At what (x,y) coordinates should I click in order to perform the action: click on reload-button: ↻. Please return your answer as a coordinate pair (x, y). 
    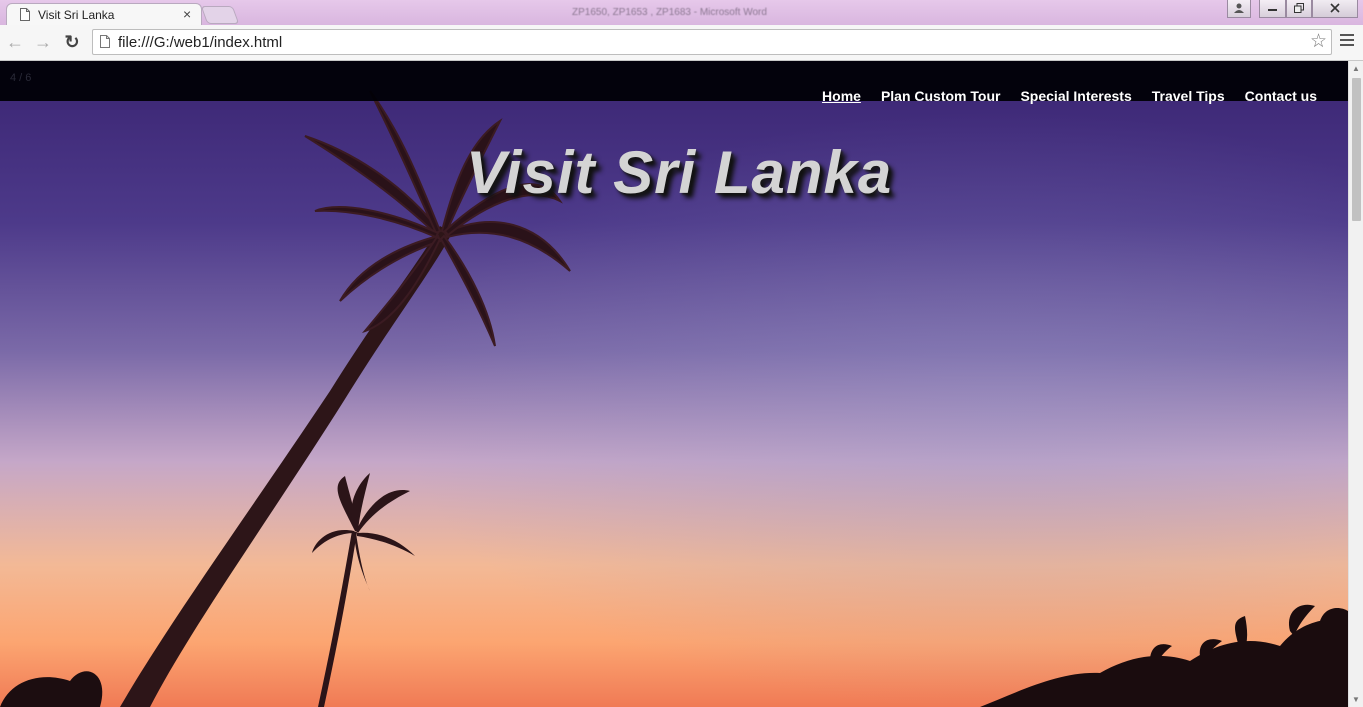
    Looking at the image, I should click on (72, 42).